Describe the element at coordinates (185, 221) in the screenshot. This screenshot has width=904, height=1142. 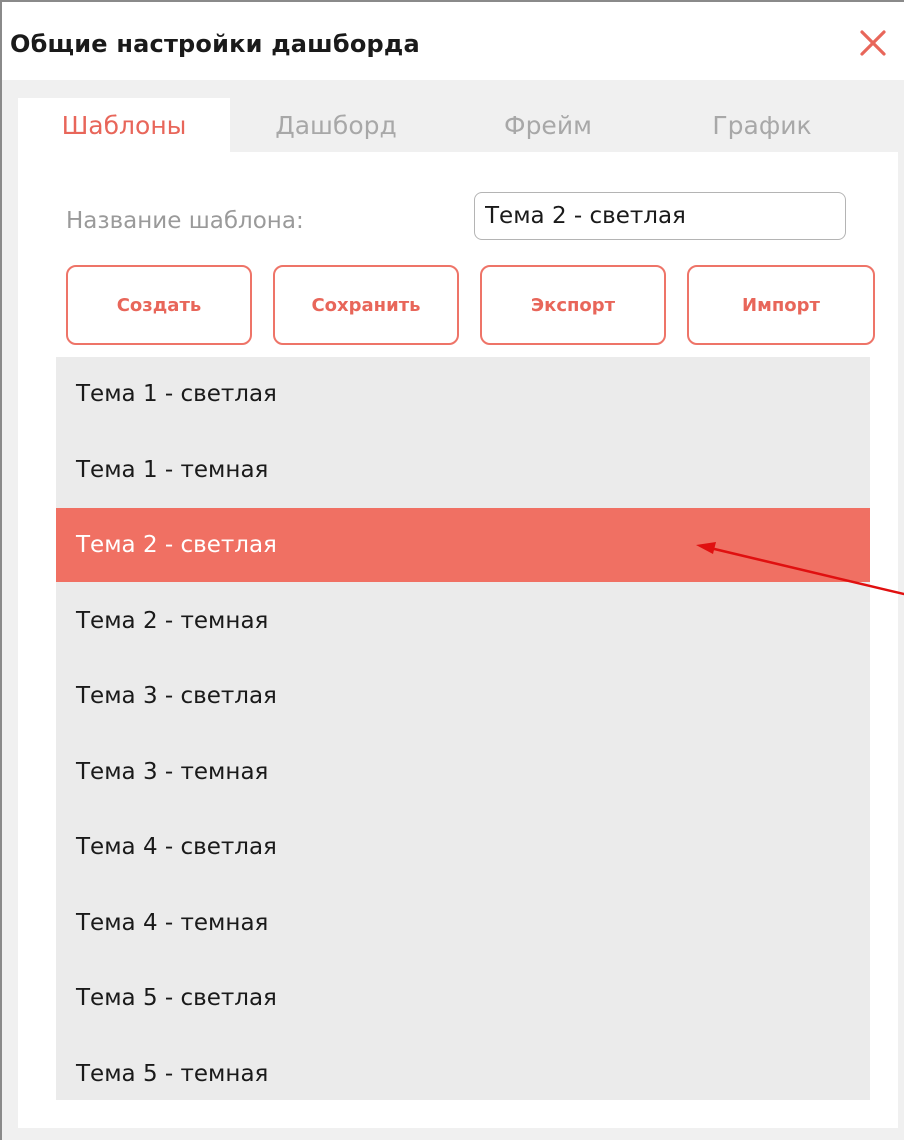
I see `template-name-label: Название шаблона:` at that location.